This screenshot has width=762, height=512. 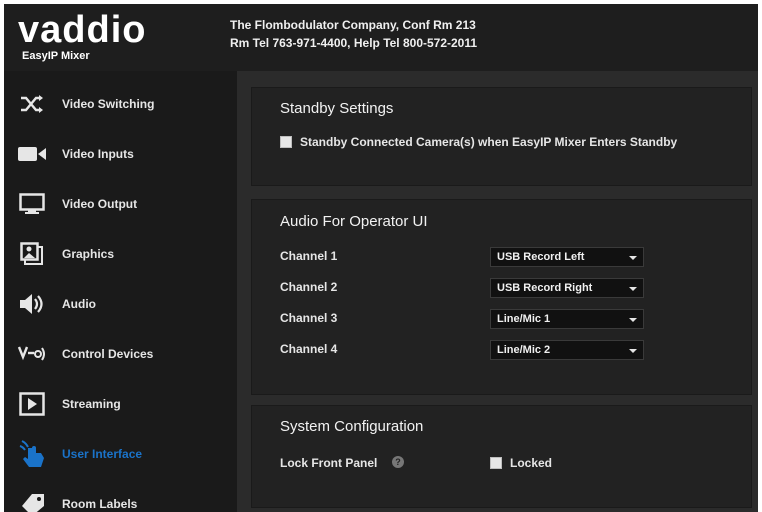 What do you see at coordinates (79, 304) in the screenshot?
I see `sidebar-item-label: Audio` at bounding box center [79, 304].